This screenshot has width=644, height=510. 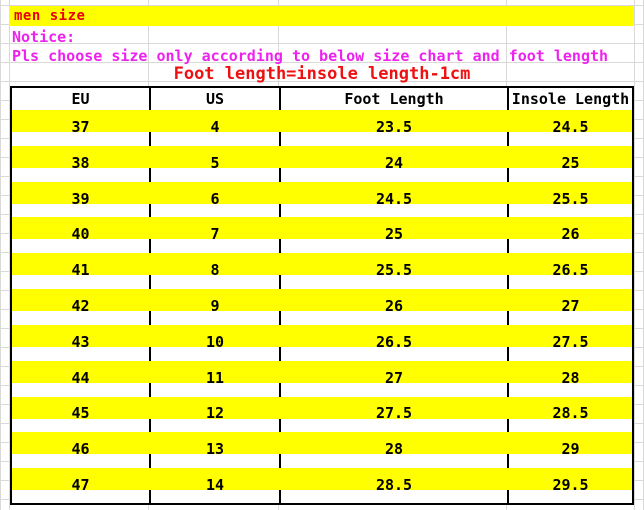 I want to click on cell-eu: 43, so click(x=81, y=341).